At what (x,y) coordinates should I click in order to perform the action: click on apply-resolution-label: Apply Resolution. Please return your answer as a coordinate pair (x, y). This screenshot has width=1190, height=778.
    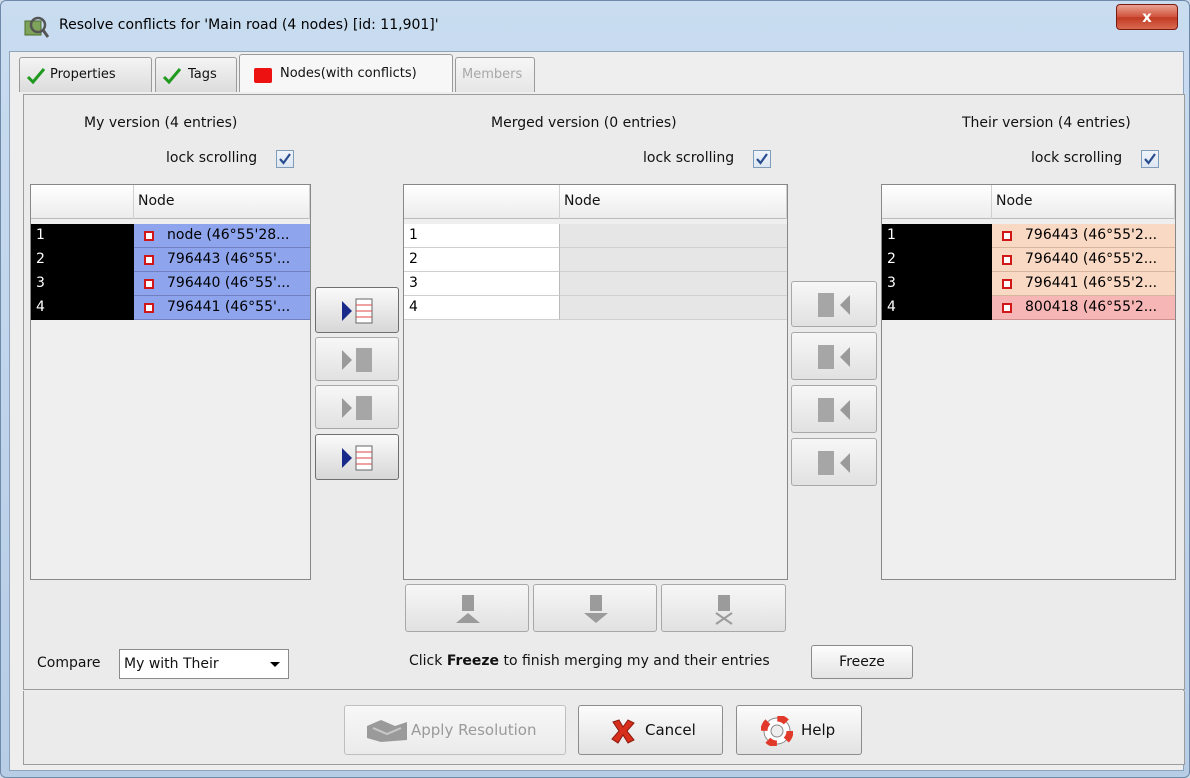
    Looking at the image, I should click on (474, 730).